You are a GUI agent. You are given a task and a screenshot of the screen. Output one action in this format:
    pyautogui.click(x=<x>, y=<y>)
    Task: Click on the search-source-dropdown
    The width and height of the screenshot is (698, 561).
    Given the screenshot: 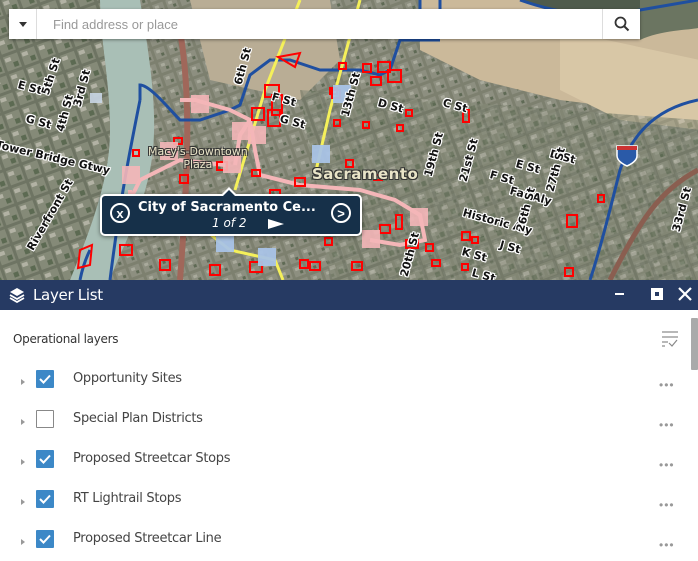 What is the action you would take?
    pyautogui.click(x=23, y=24)
    